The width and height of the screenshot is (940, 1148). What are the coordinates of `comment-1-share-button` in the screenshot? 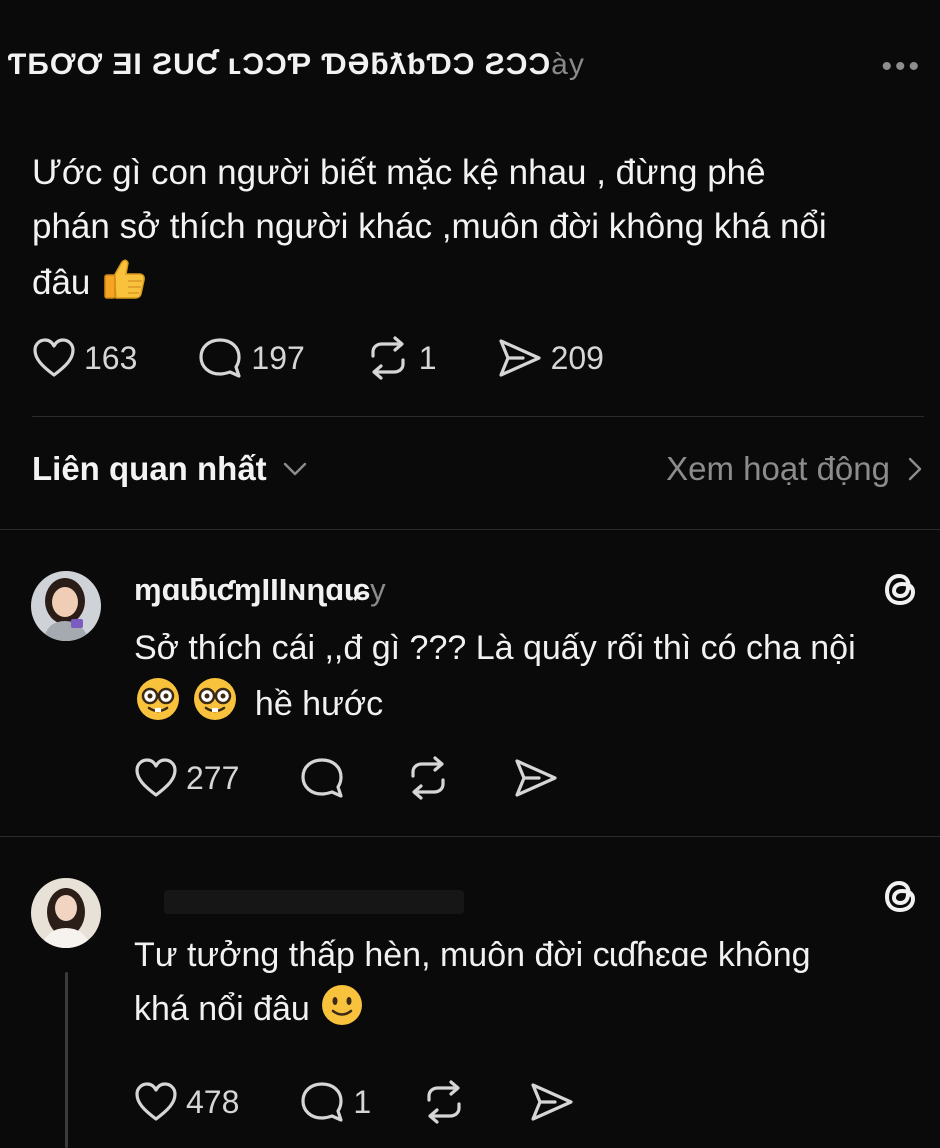 It's located at (536, 778).